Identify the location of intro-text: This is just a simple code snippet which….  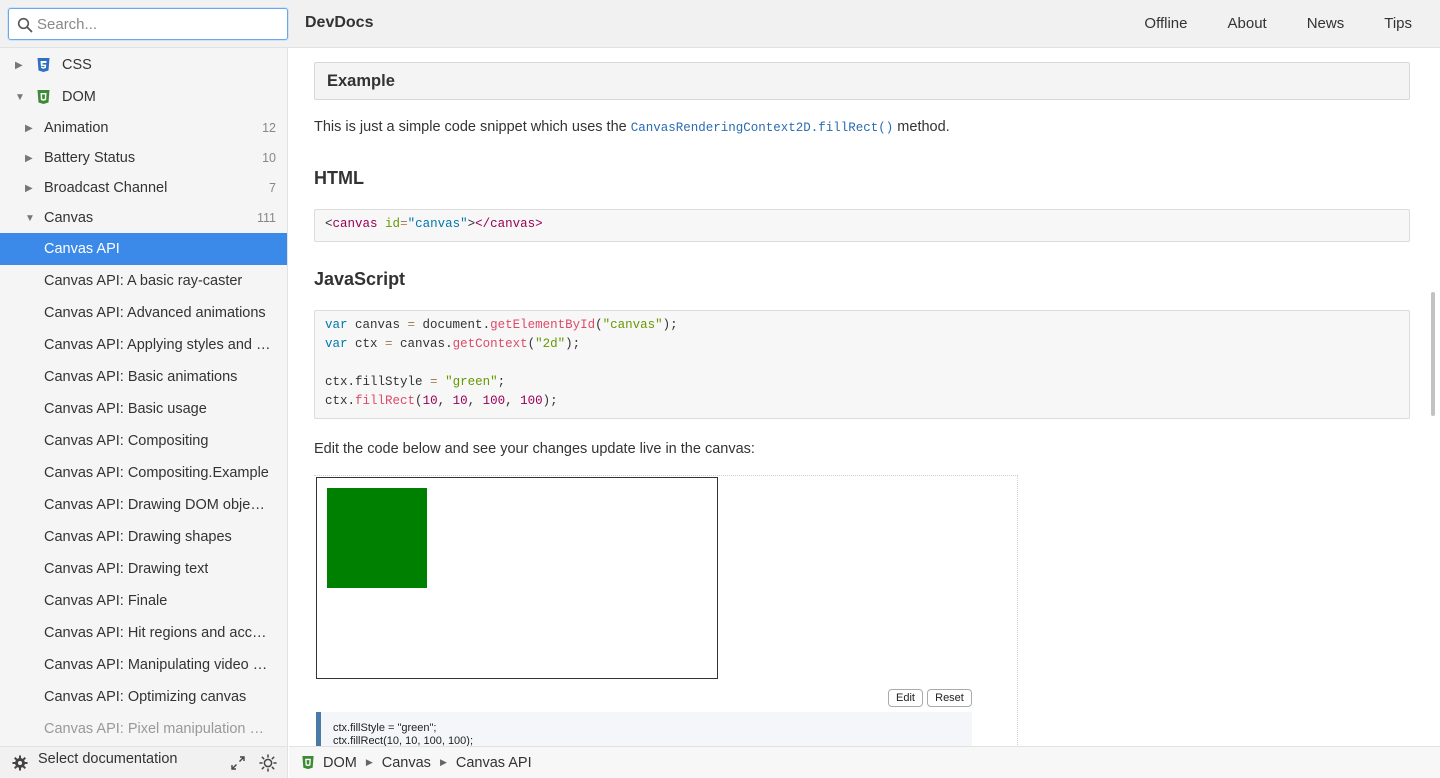
(472, 127).